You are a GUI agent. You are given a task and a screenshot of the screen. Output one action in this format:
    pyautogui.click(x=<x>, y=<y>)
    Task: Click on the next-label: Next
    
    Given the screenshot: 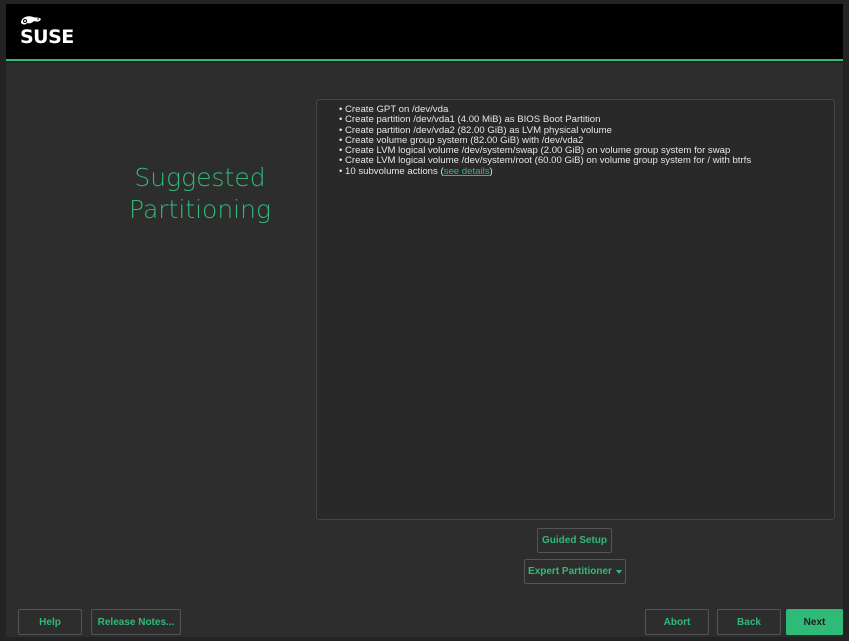 What is the action you would take?
    pyautogui.click(x=814, y=622)
    